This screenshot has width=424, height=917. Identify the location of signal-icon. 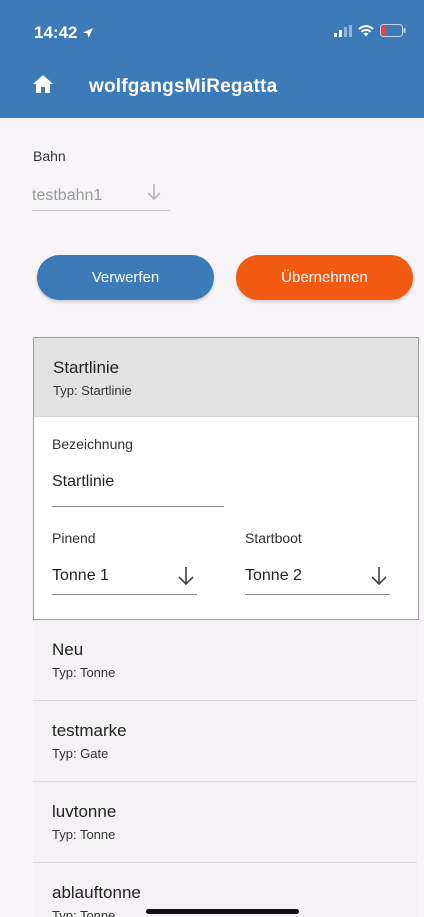
(343, 30).